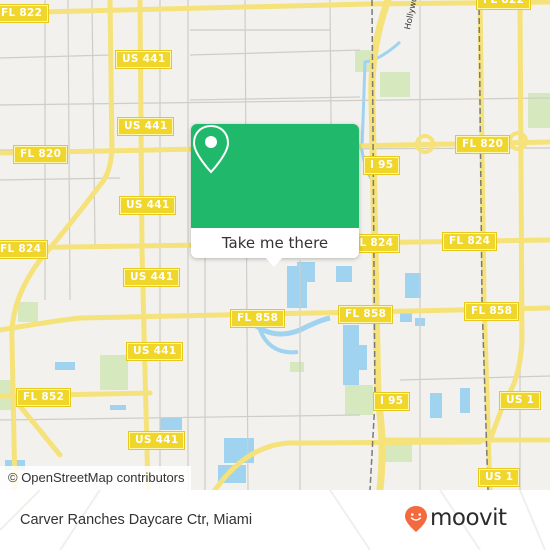 The image size is (550, 550). I want to click on location-popup: Take me there, so click(275, 195).